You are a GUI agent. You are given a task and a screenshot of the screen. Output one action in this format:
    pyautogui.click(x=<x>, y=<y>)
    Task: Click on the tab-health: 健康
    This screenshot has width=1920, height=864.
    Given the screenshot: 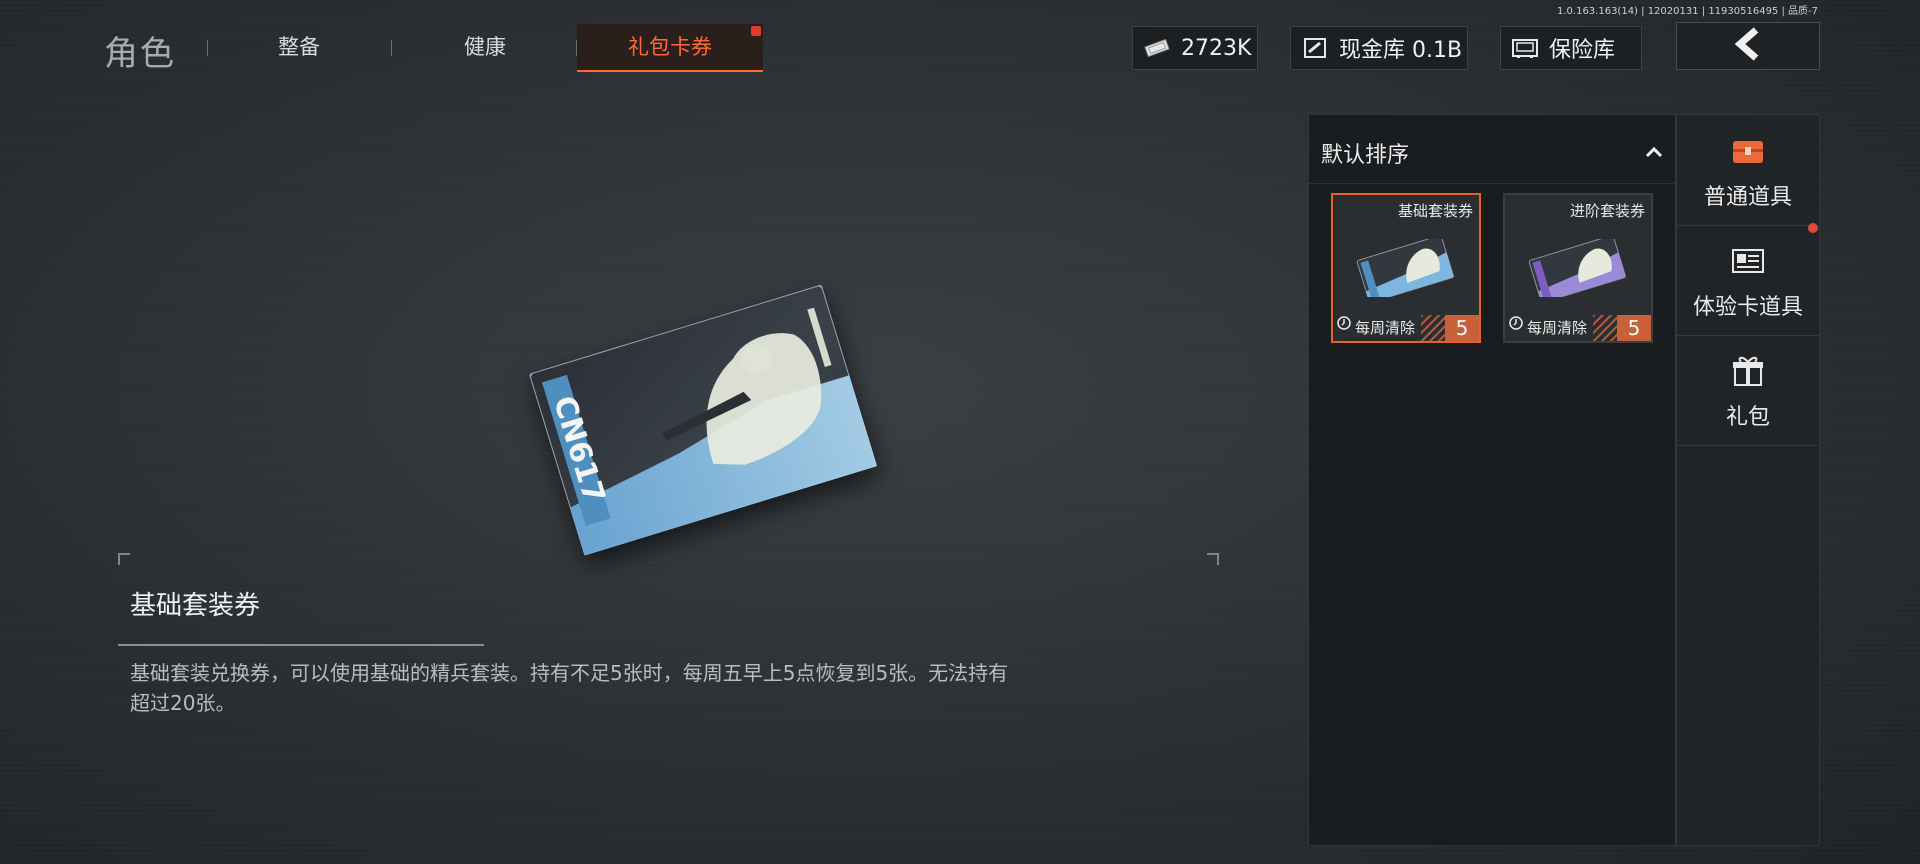 What is the action you would take?
    pyautogui.click(x=485, y=47)
    